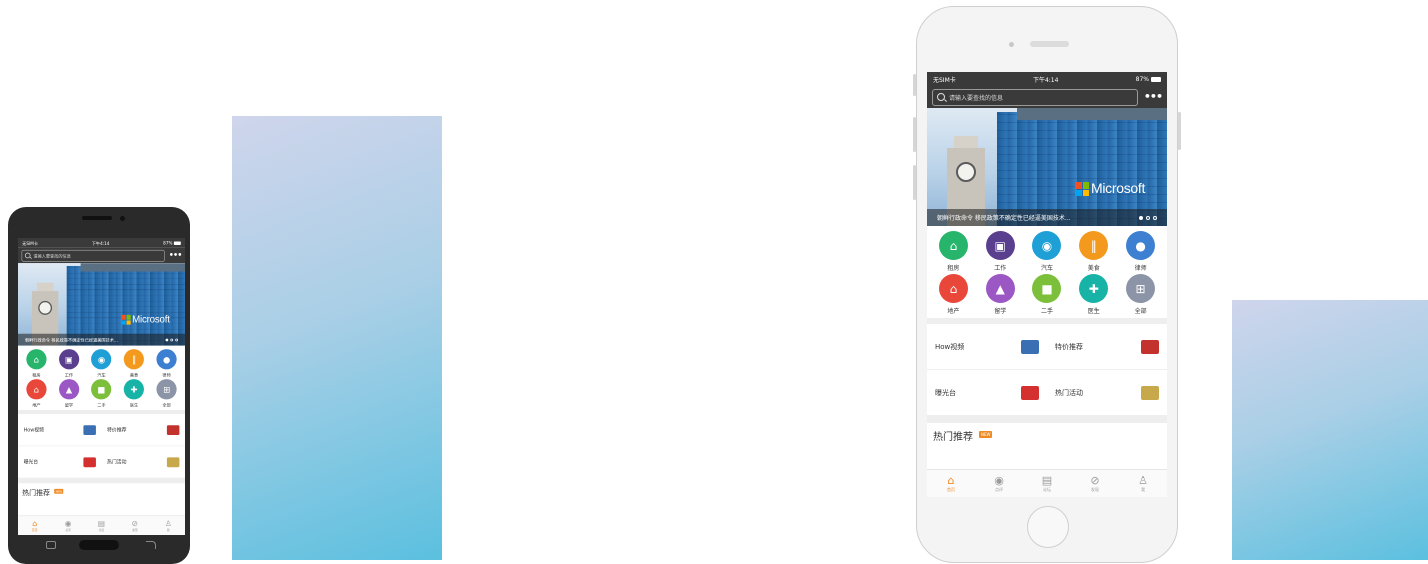  I want to click on promo-row-1: How视频 特价推荐, so click(101, 430).